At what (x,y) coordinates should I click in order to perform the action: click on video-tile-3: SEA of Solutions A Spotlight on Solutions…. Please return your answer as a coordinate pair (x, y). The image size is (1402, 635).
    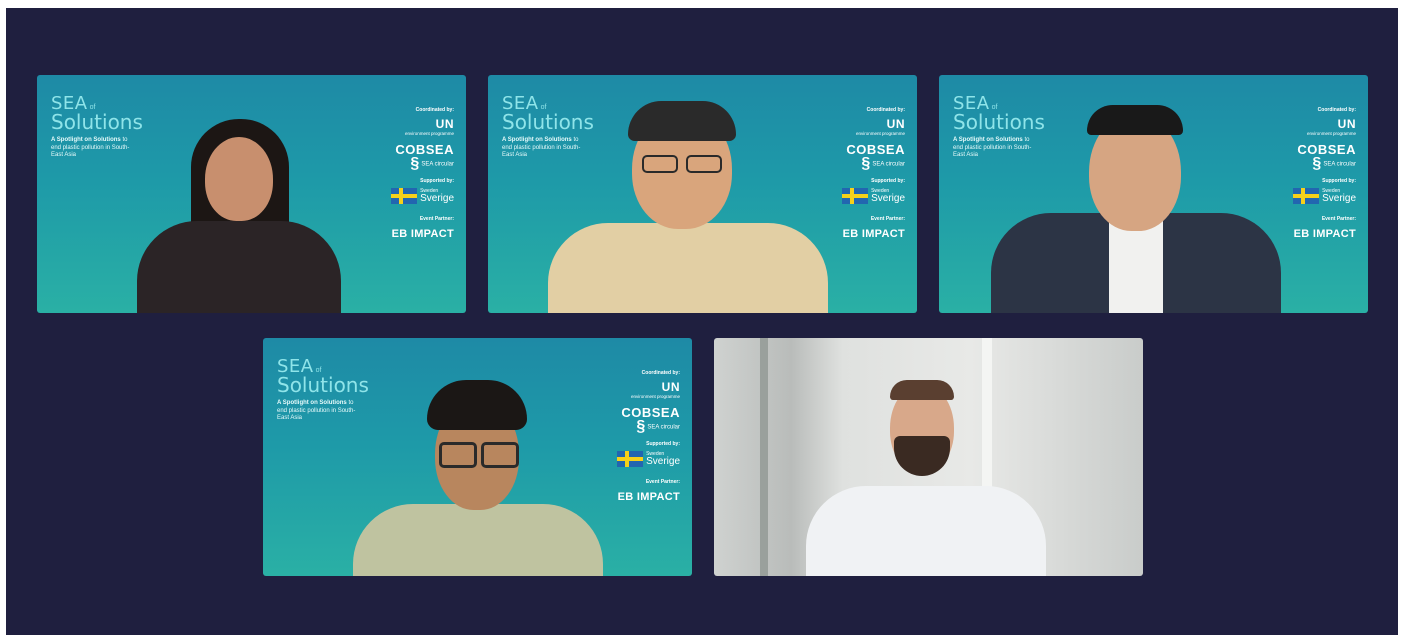
    Looking at the image, I should click on (1153, 194).